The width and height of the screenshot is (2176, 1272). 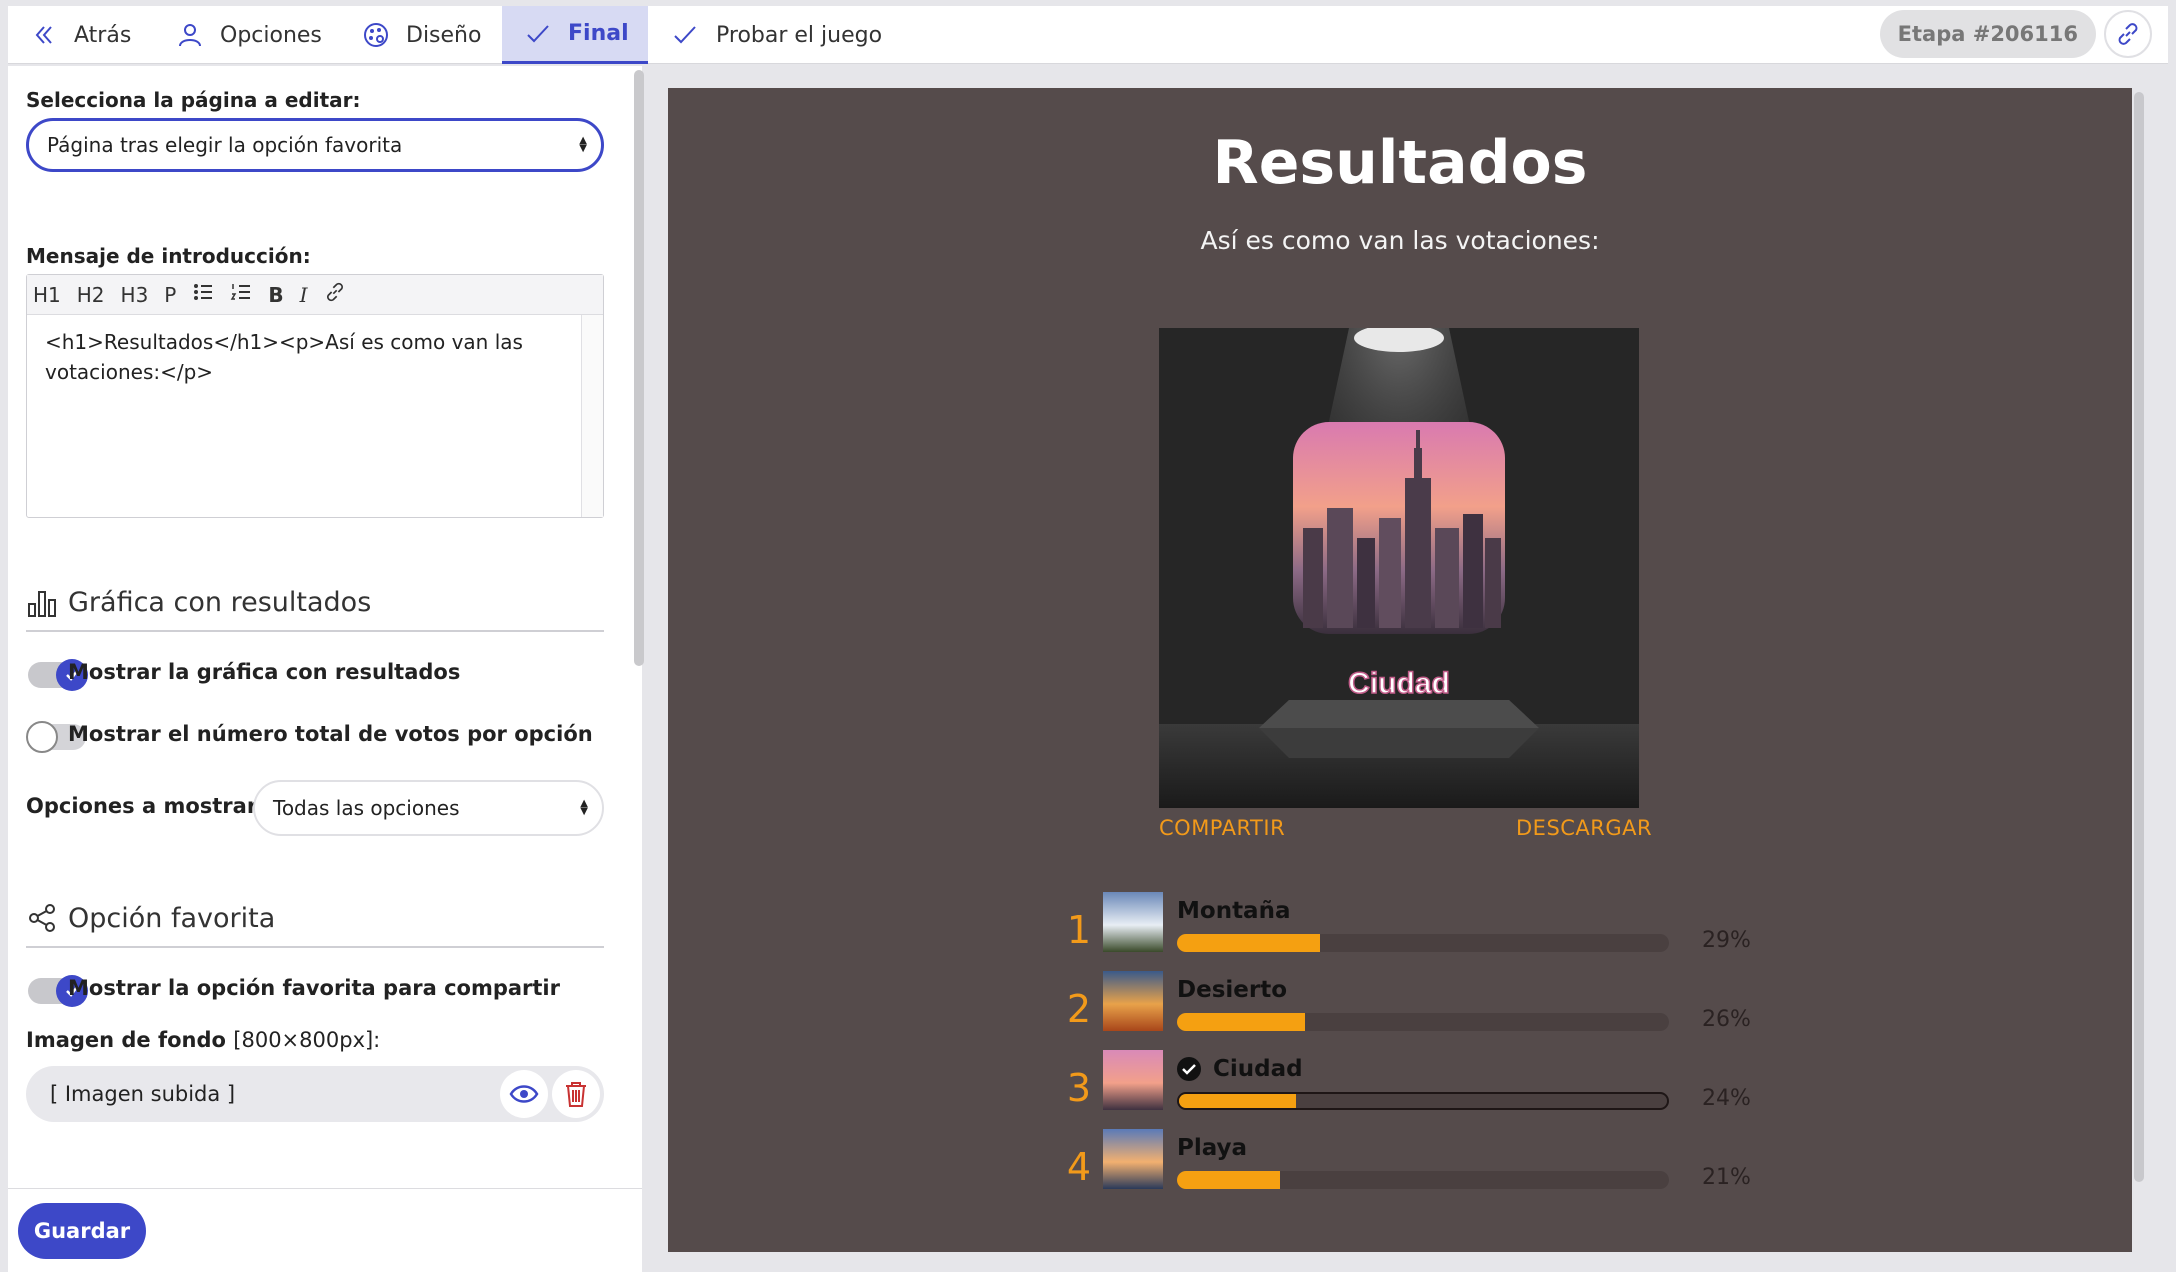 What do you see at coordinates (1189, 1069) in the screenshot?
I see `check-circle-icon` at bounding box center [1189, 1069].